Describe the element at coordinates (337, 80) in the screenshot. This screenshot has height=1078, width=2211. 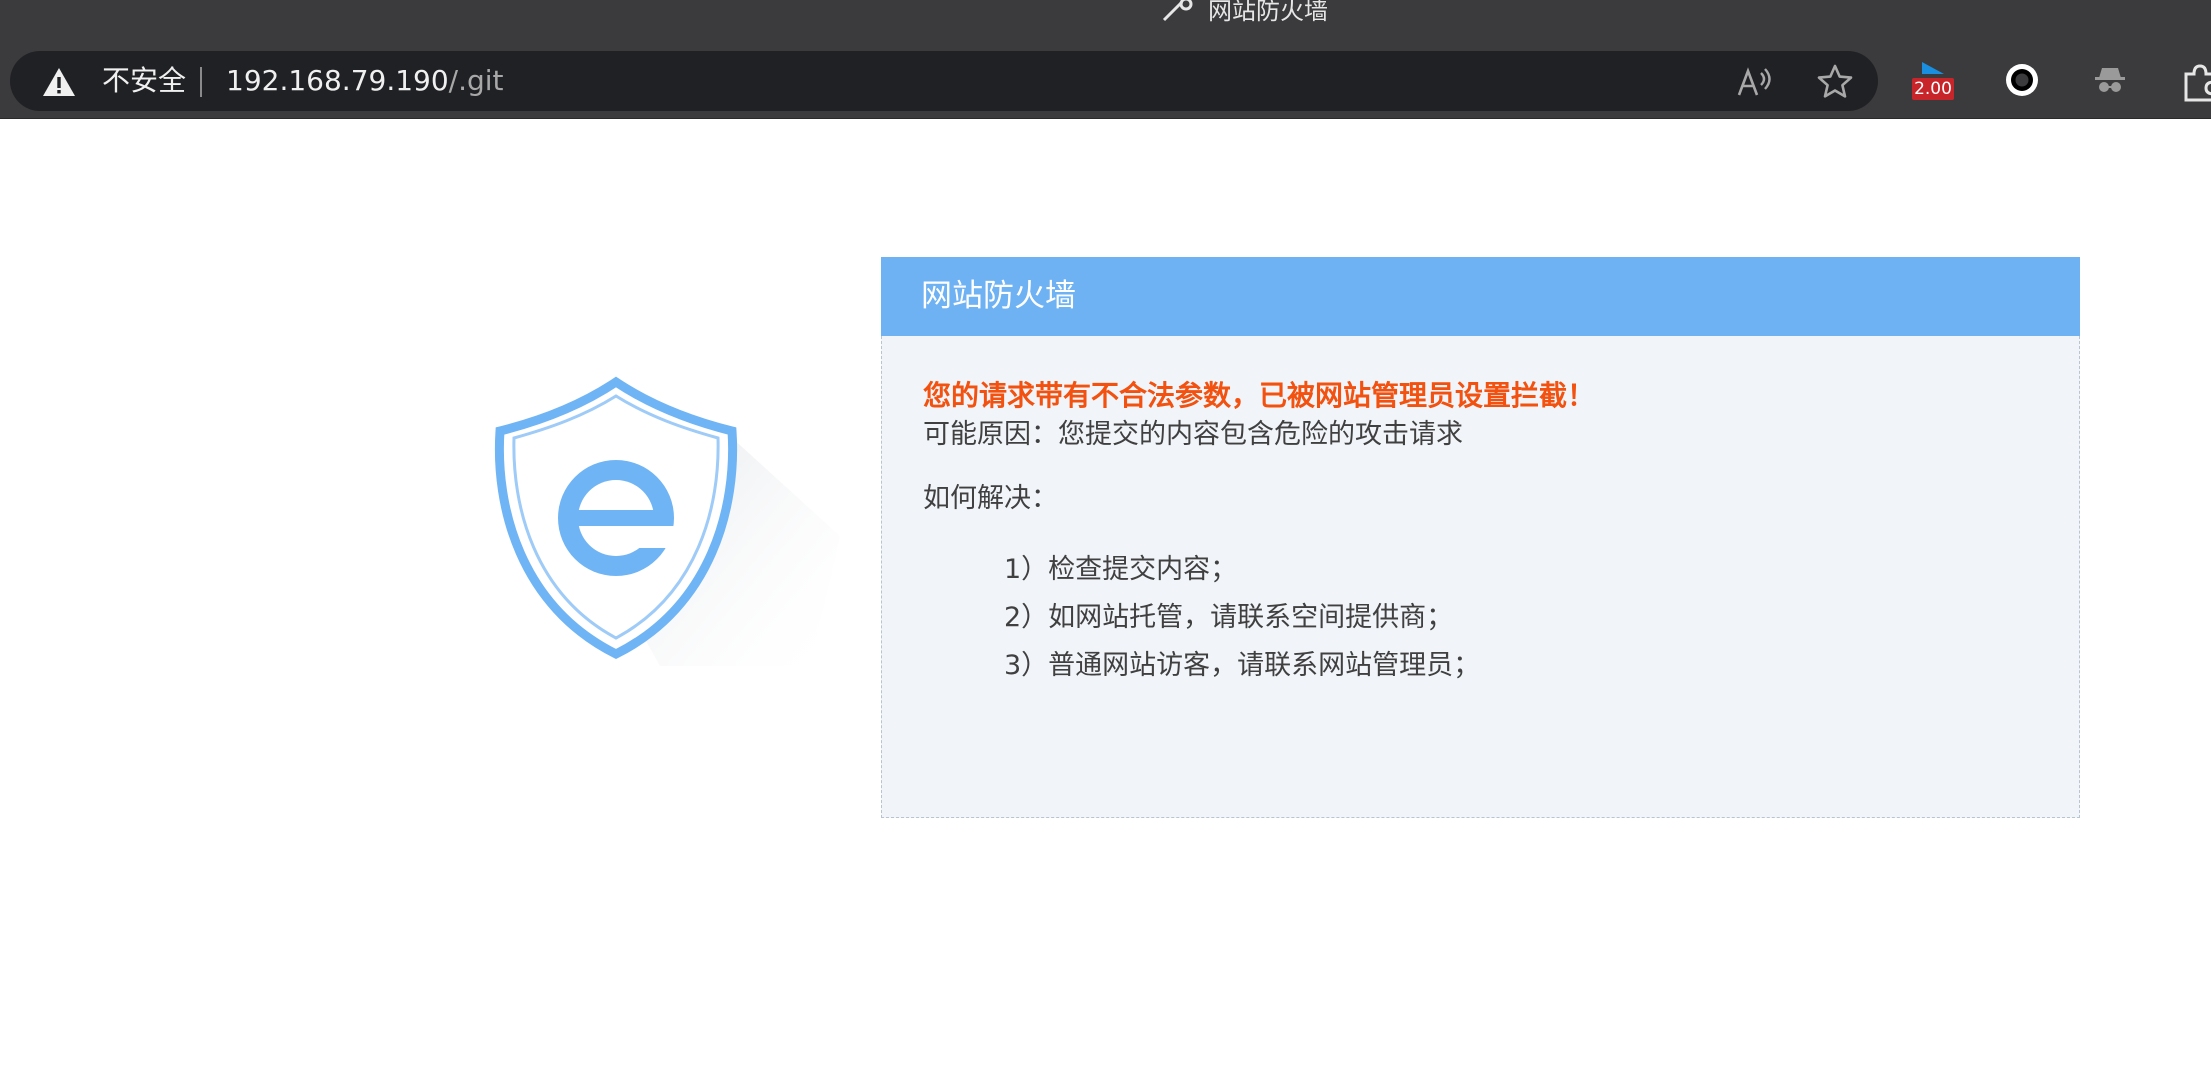
I see `url-host: 192.168.79.190` at that location.